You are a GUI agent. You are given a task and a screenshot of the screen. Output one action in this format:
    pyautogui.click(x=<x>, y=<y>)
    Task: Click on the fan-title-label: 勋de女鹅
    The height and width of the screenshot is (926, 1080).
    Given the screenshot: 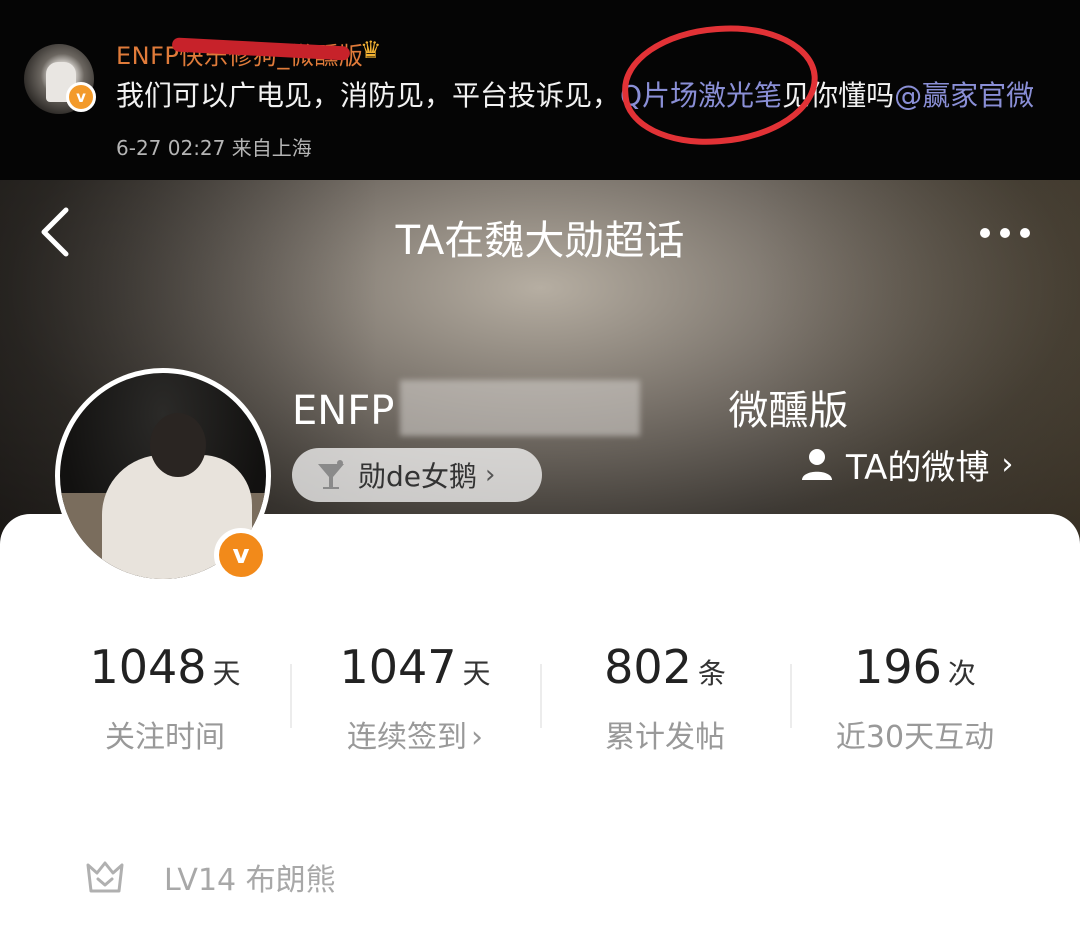 What is the action you would take?
    pyautogui.click(x=418, y=476)
    